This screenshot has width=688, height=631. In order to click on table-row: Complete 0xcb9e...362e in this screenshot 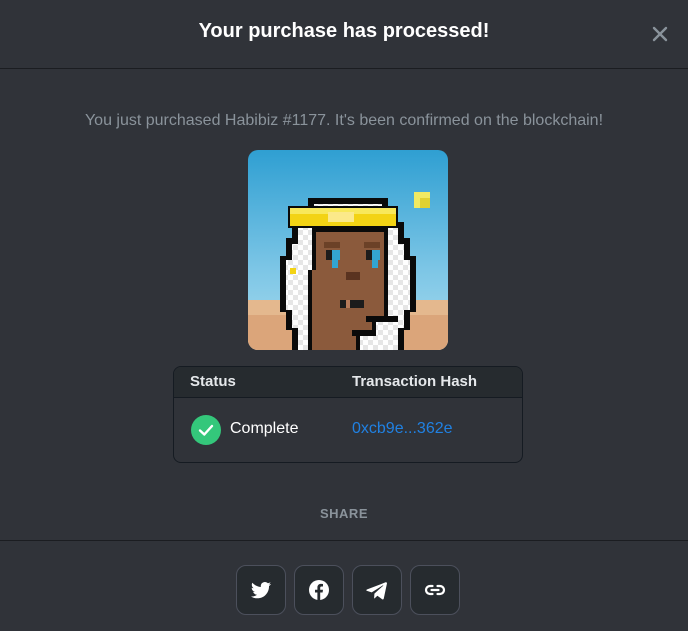, I will do `click(348, 430)`.